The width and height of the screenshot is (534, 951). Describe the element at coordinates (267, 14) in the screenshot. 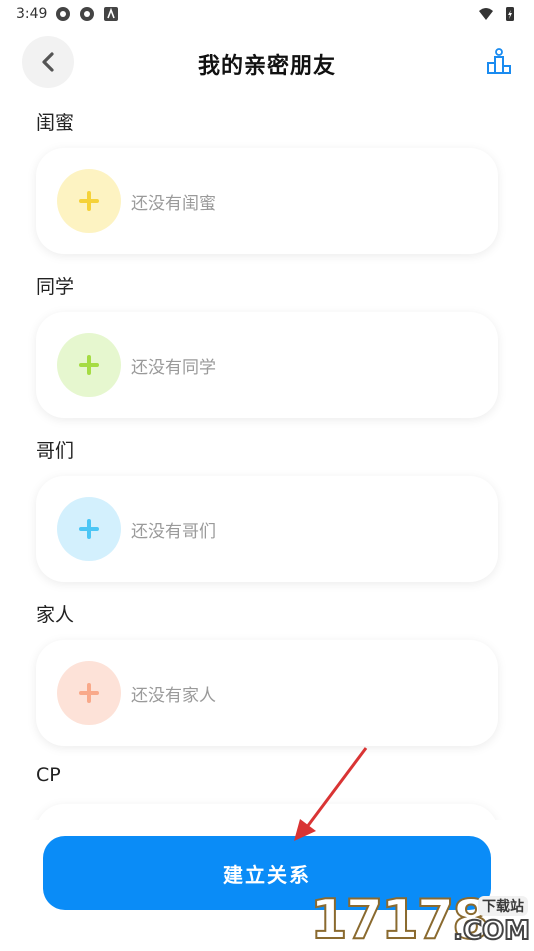

I see `status-bar: 3:49` at that location.